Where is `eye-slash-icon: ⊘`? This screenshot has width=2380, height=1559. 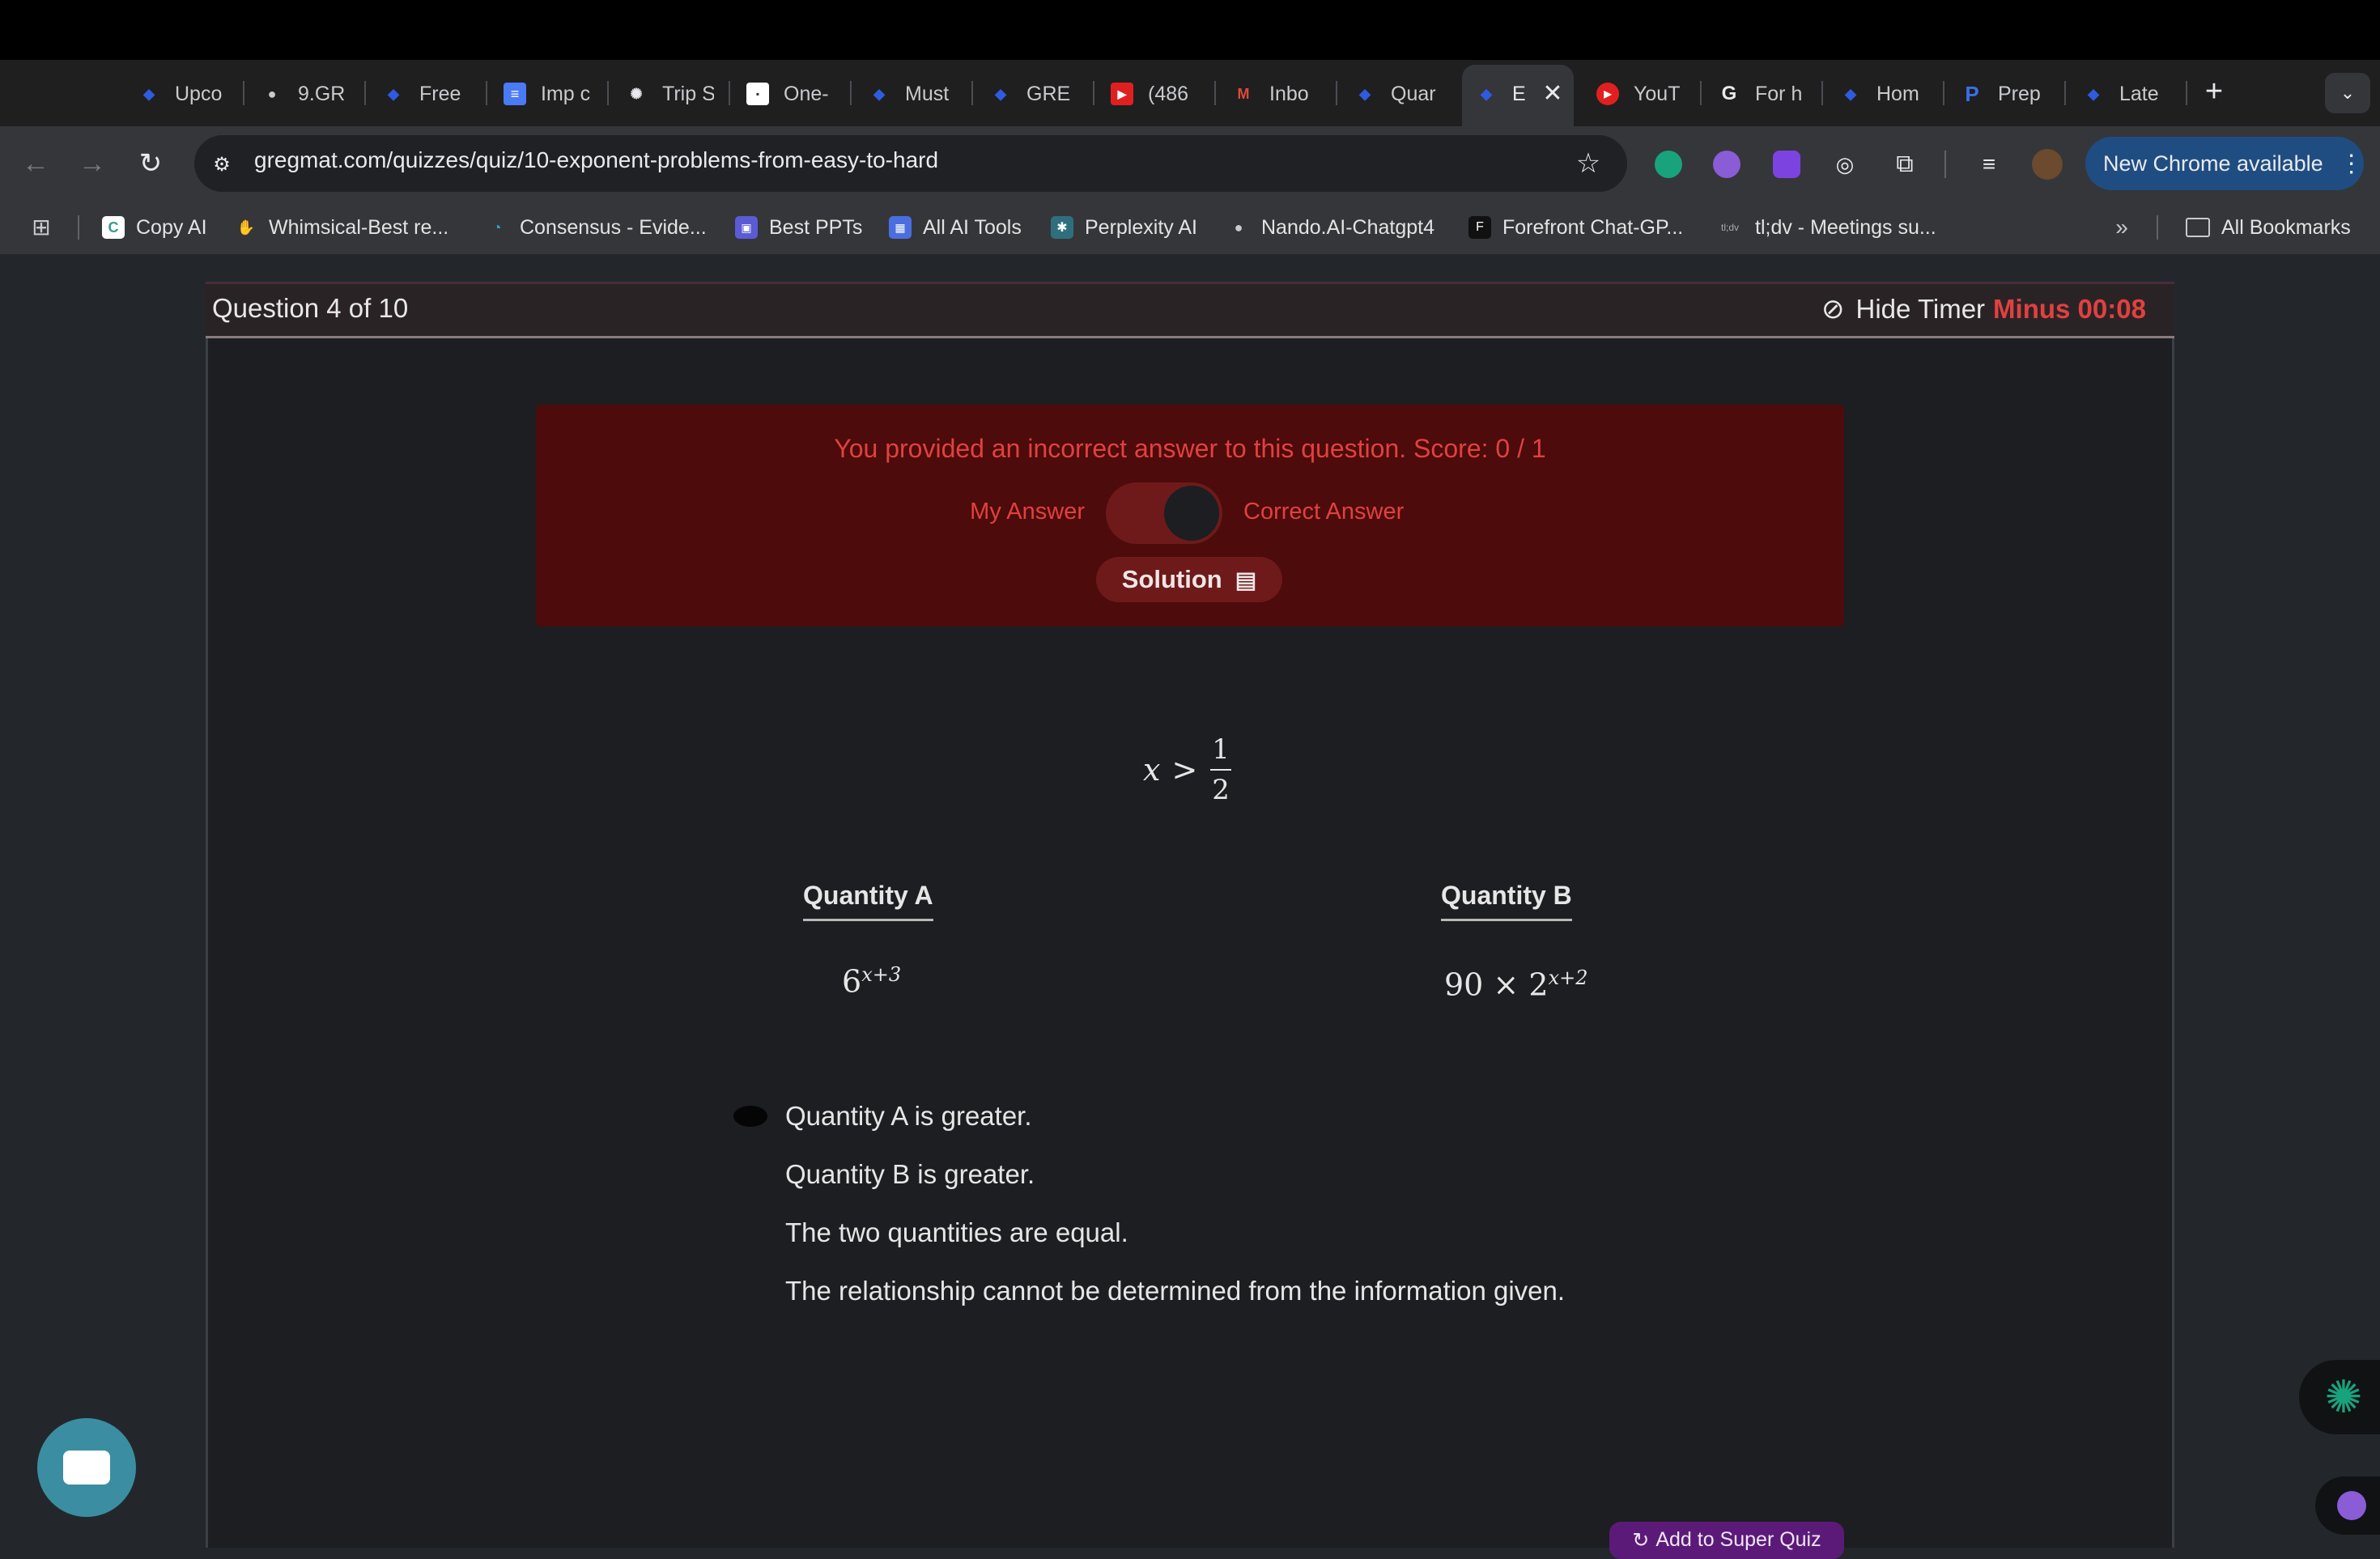
eye-slash-icon: ⊘ is located at coordinates (1833, 309).